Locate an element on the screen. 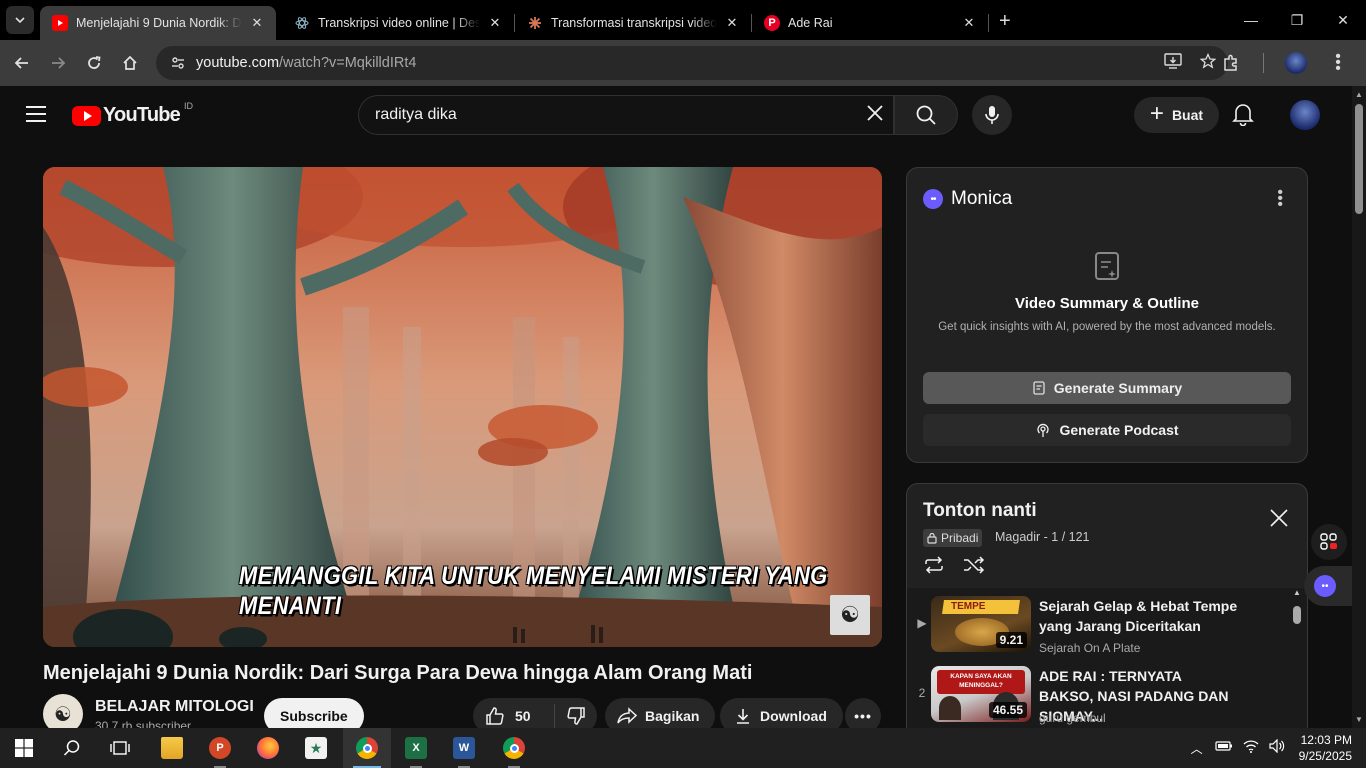 The image size is (1366, 768). minimize-button: — is located at coordinates (1251, 20).